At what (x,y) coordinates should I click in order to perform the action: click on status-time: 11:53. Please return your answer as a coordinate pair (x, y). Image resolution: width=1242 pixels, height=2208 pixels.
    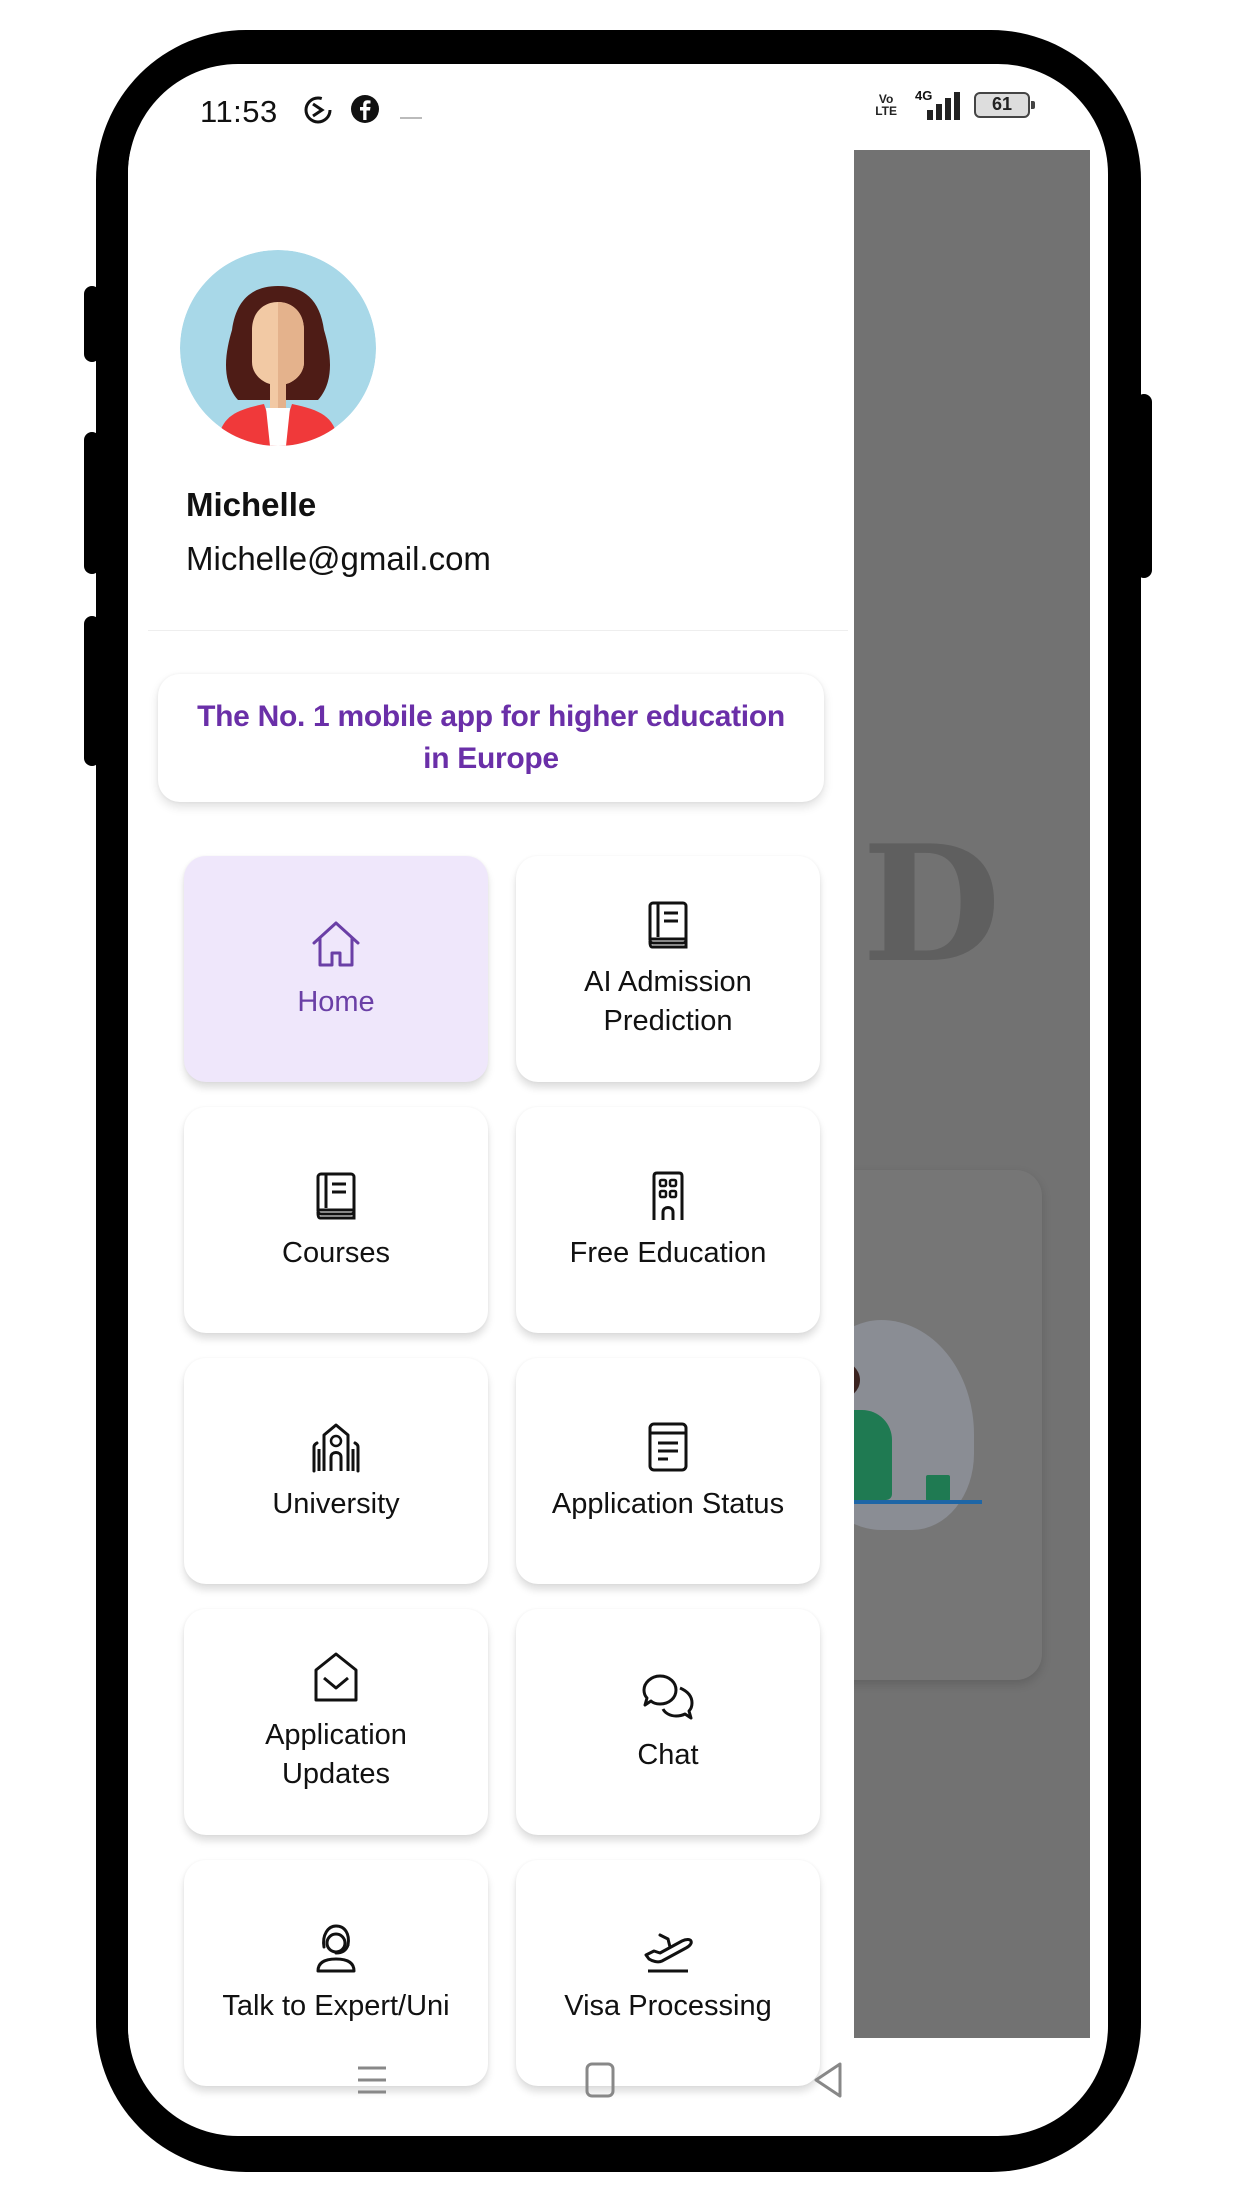
    Looking at the image, I should click on (239, 111).